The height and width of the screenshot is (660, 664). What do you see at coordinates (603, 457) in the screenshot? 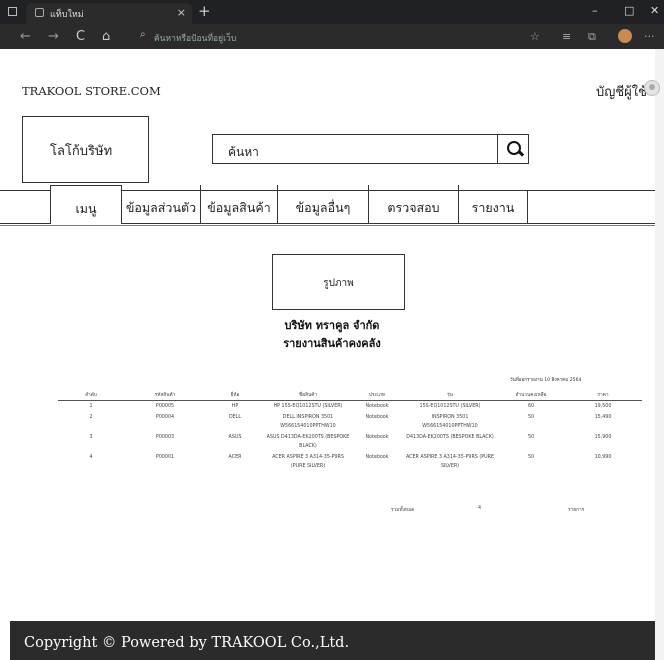
I see `table-cell: 10,990` at bounding box center [603, 457].